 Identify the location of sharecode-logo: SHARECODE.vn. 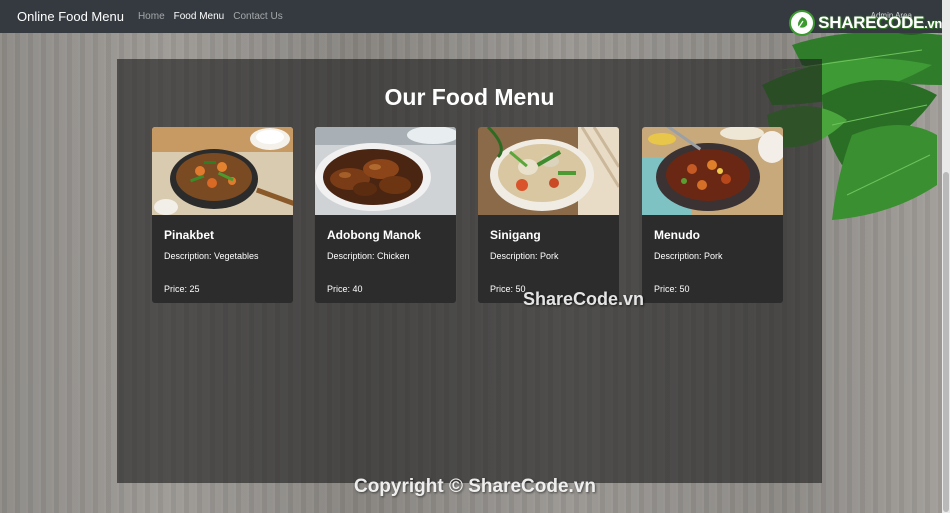
(865, 23).